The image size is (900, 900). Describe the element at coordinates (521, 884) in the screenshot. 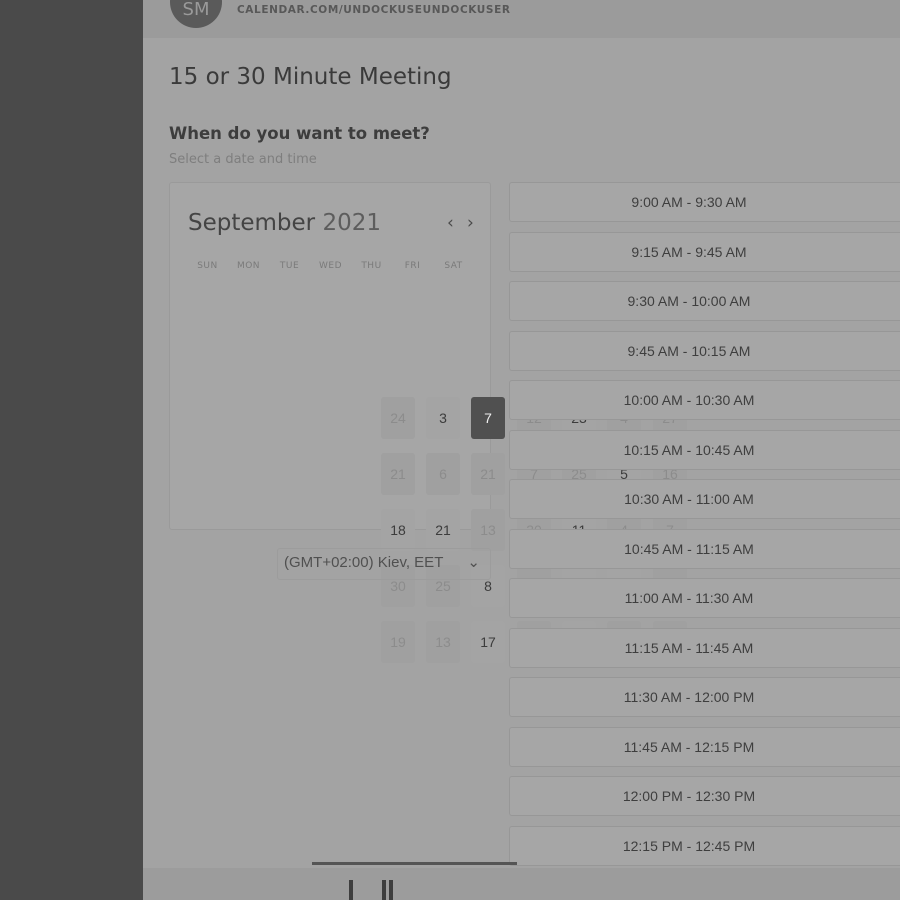

I see `bottom-bar` at that location.